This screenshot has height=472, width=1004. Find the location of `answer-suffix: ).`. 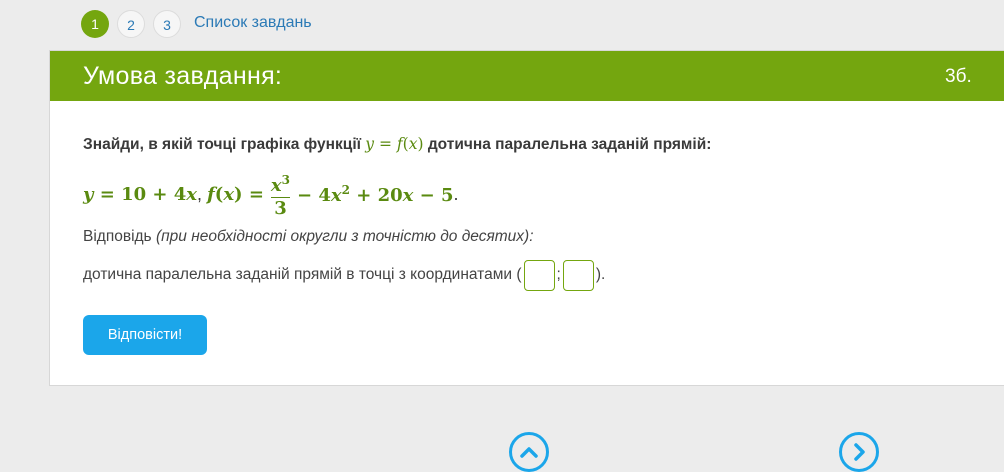

answer-suffix: ). is located at coordinates (600, 274).